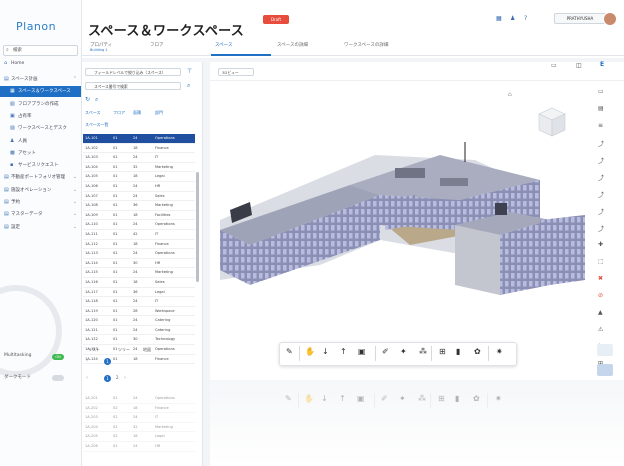 The width and height of the screenshot is (624, 466). What do you see at coordinates (139, 331) in the screenshot?
I see `table-row: 1A-121 01 24 Catering` at bounding box center [139, 331].